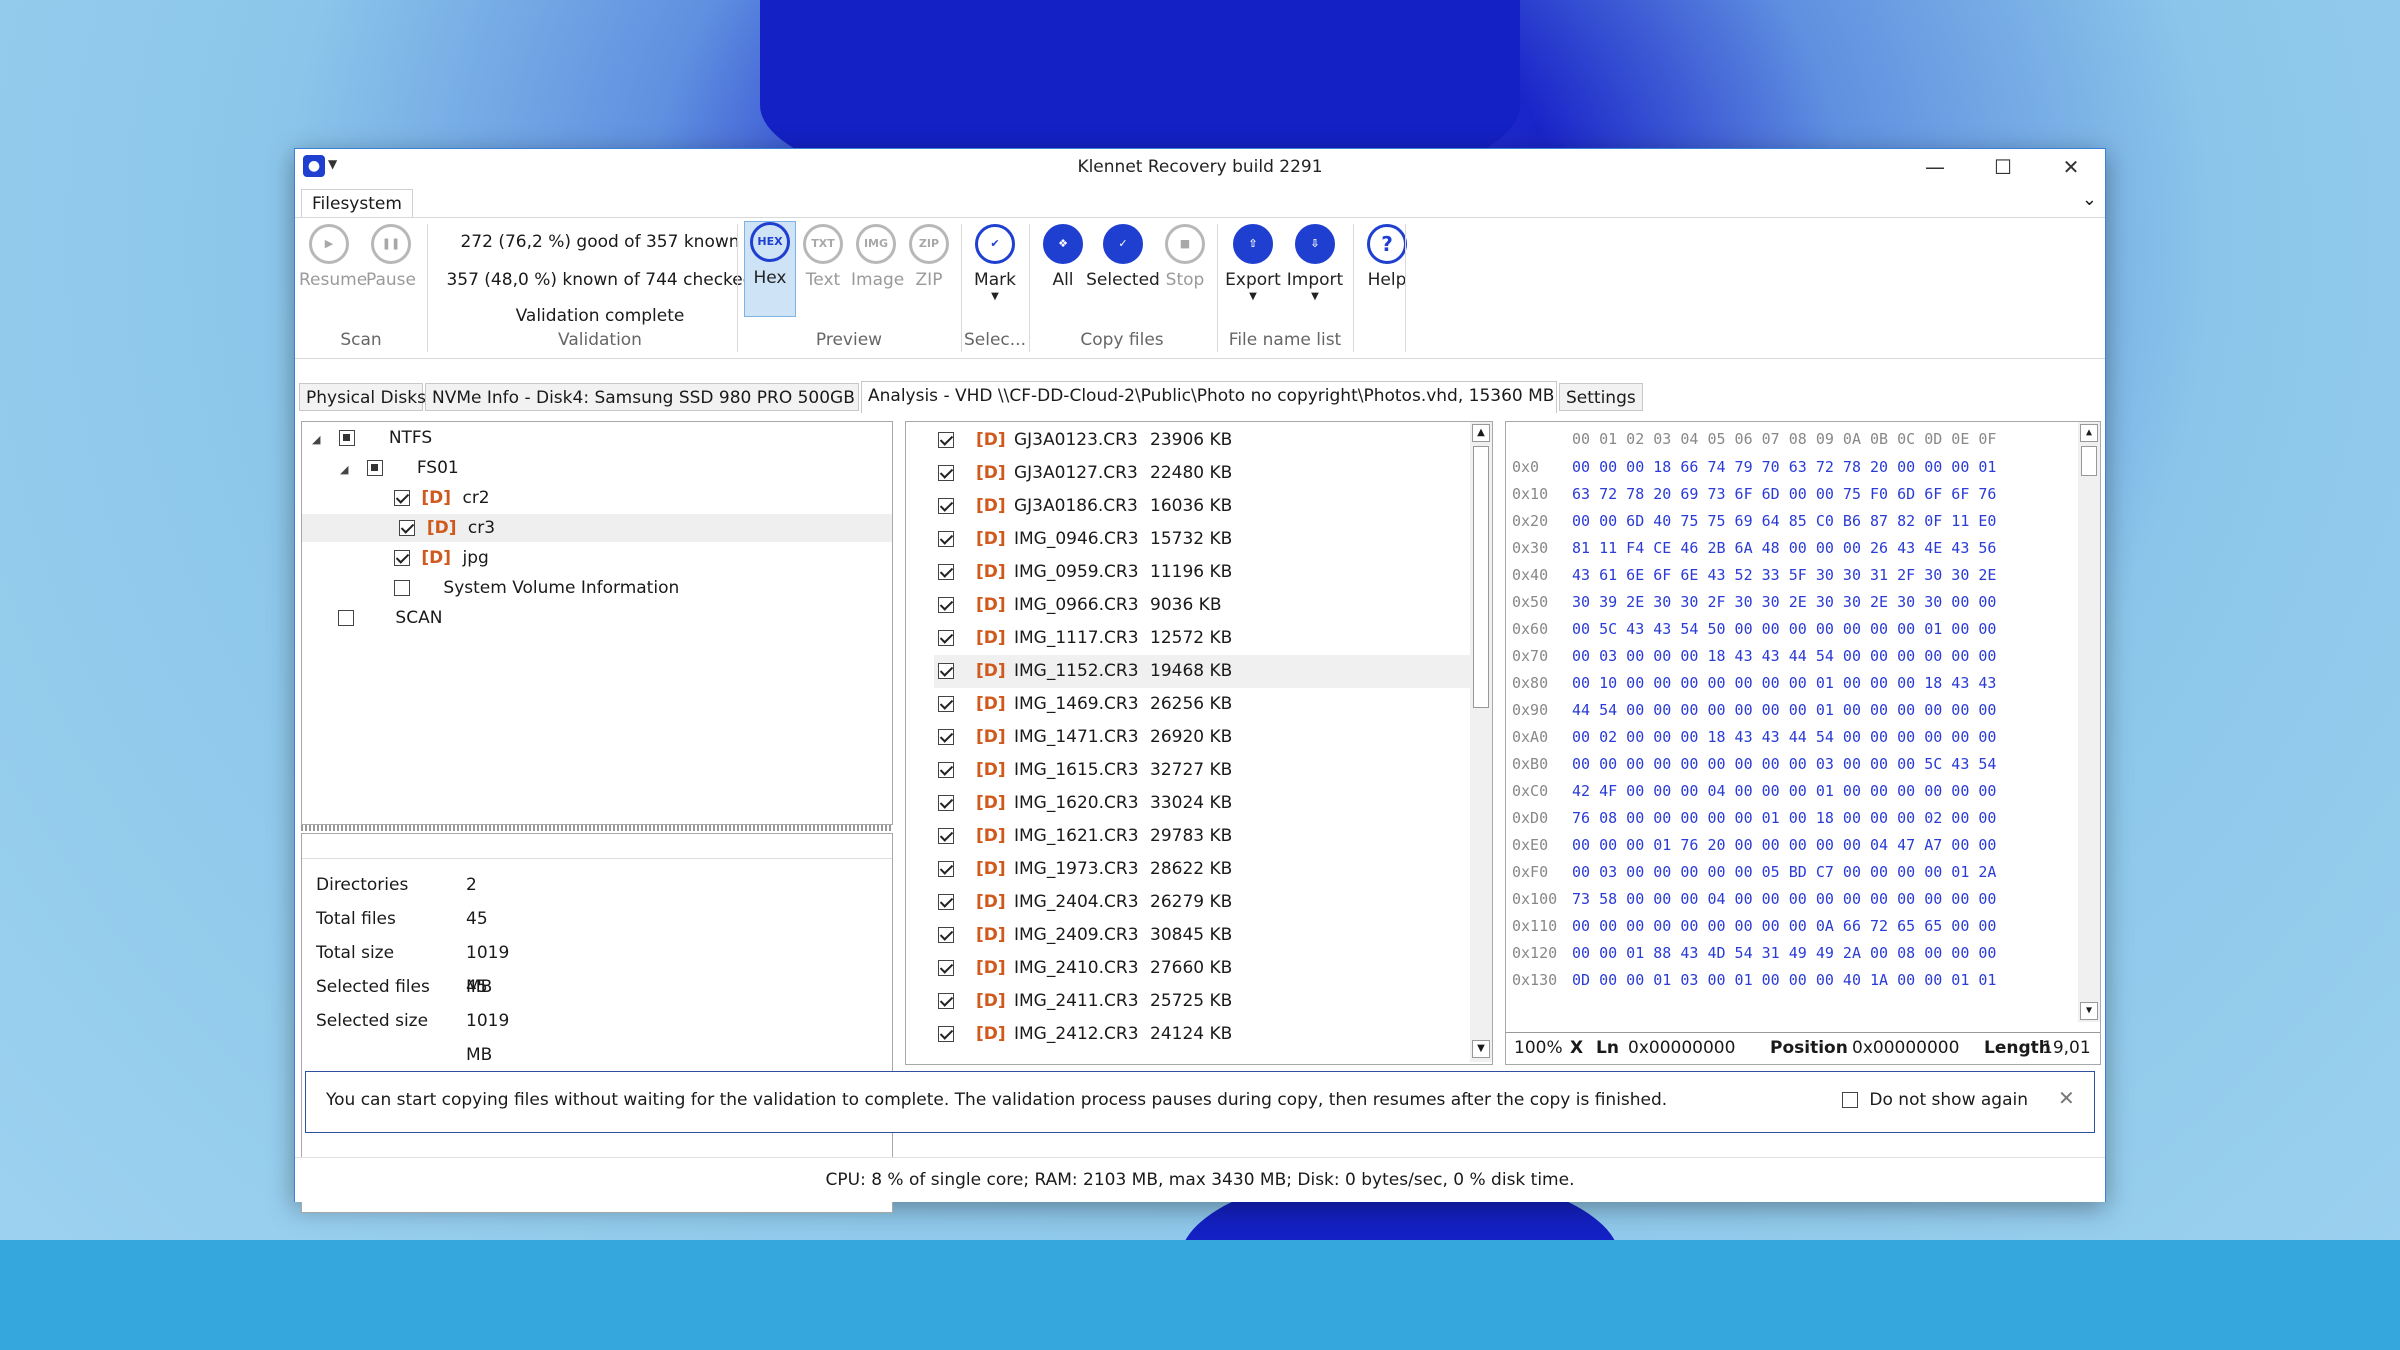 The width and height of the screenshot is (2400, 1350). Describe the element at coordinates (1204, 836) in the screenshot. I see `file-row: [D] IMG_1621.CR3 29783 KB` at that location.